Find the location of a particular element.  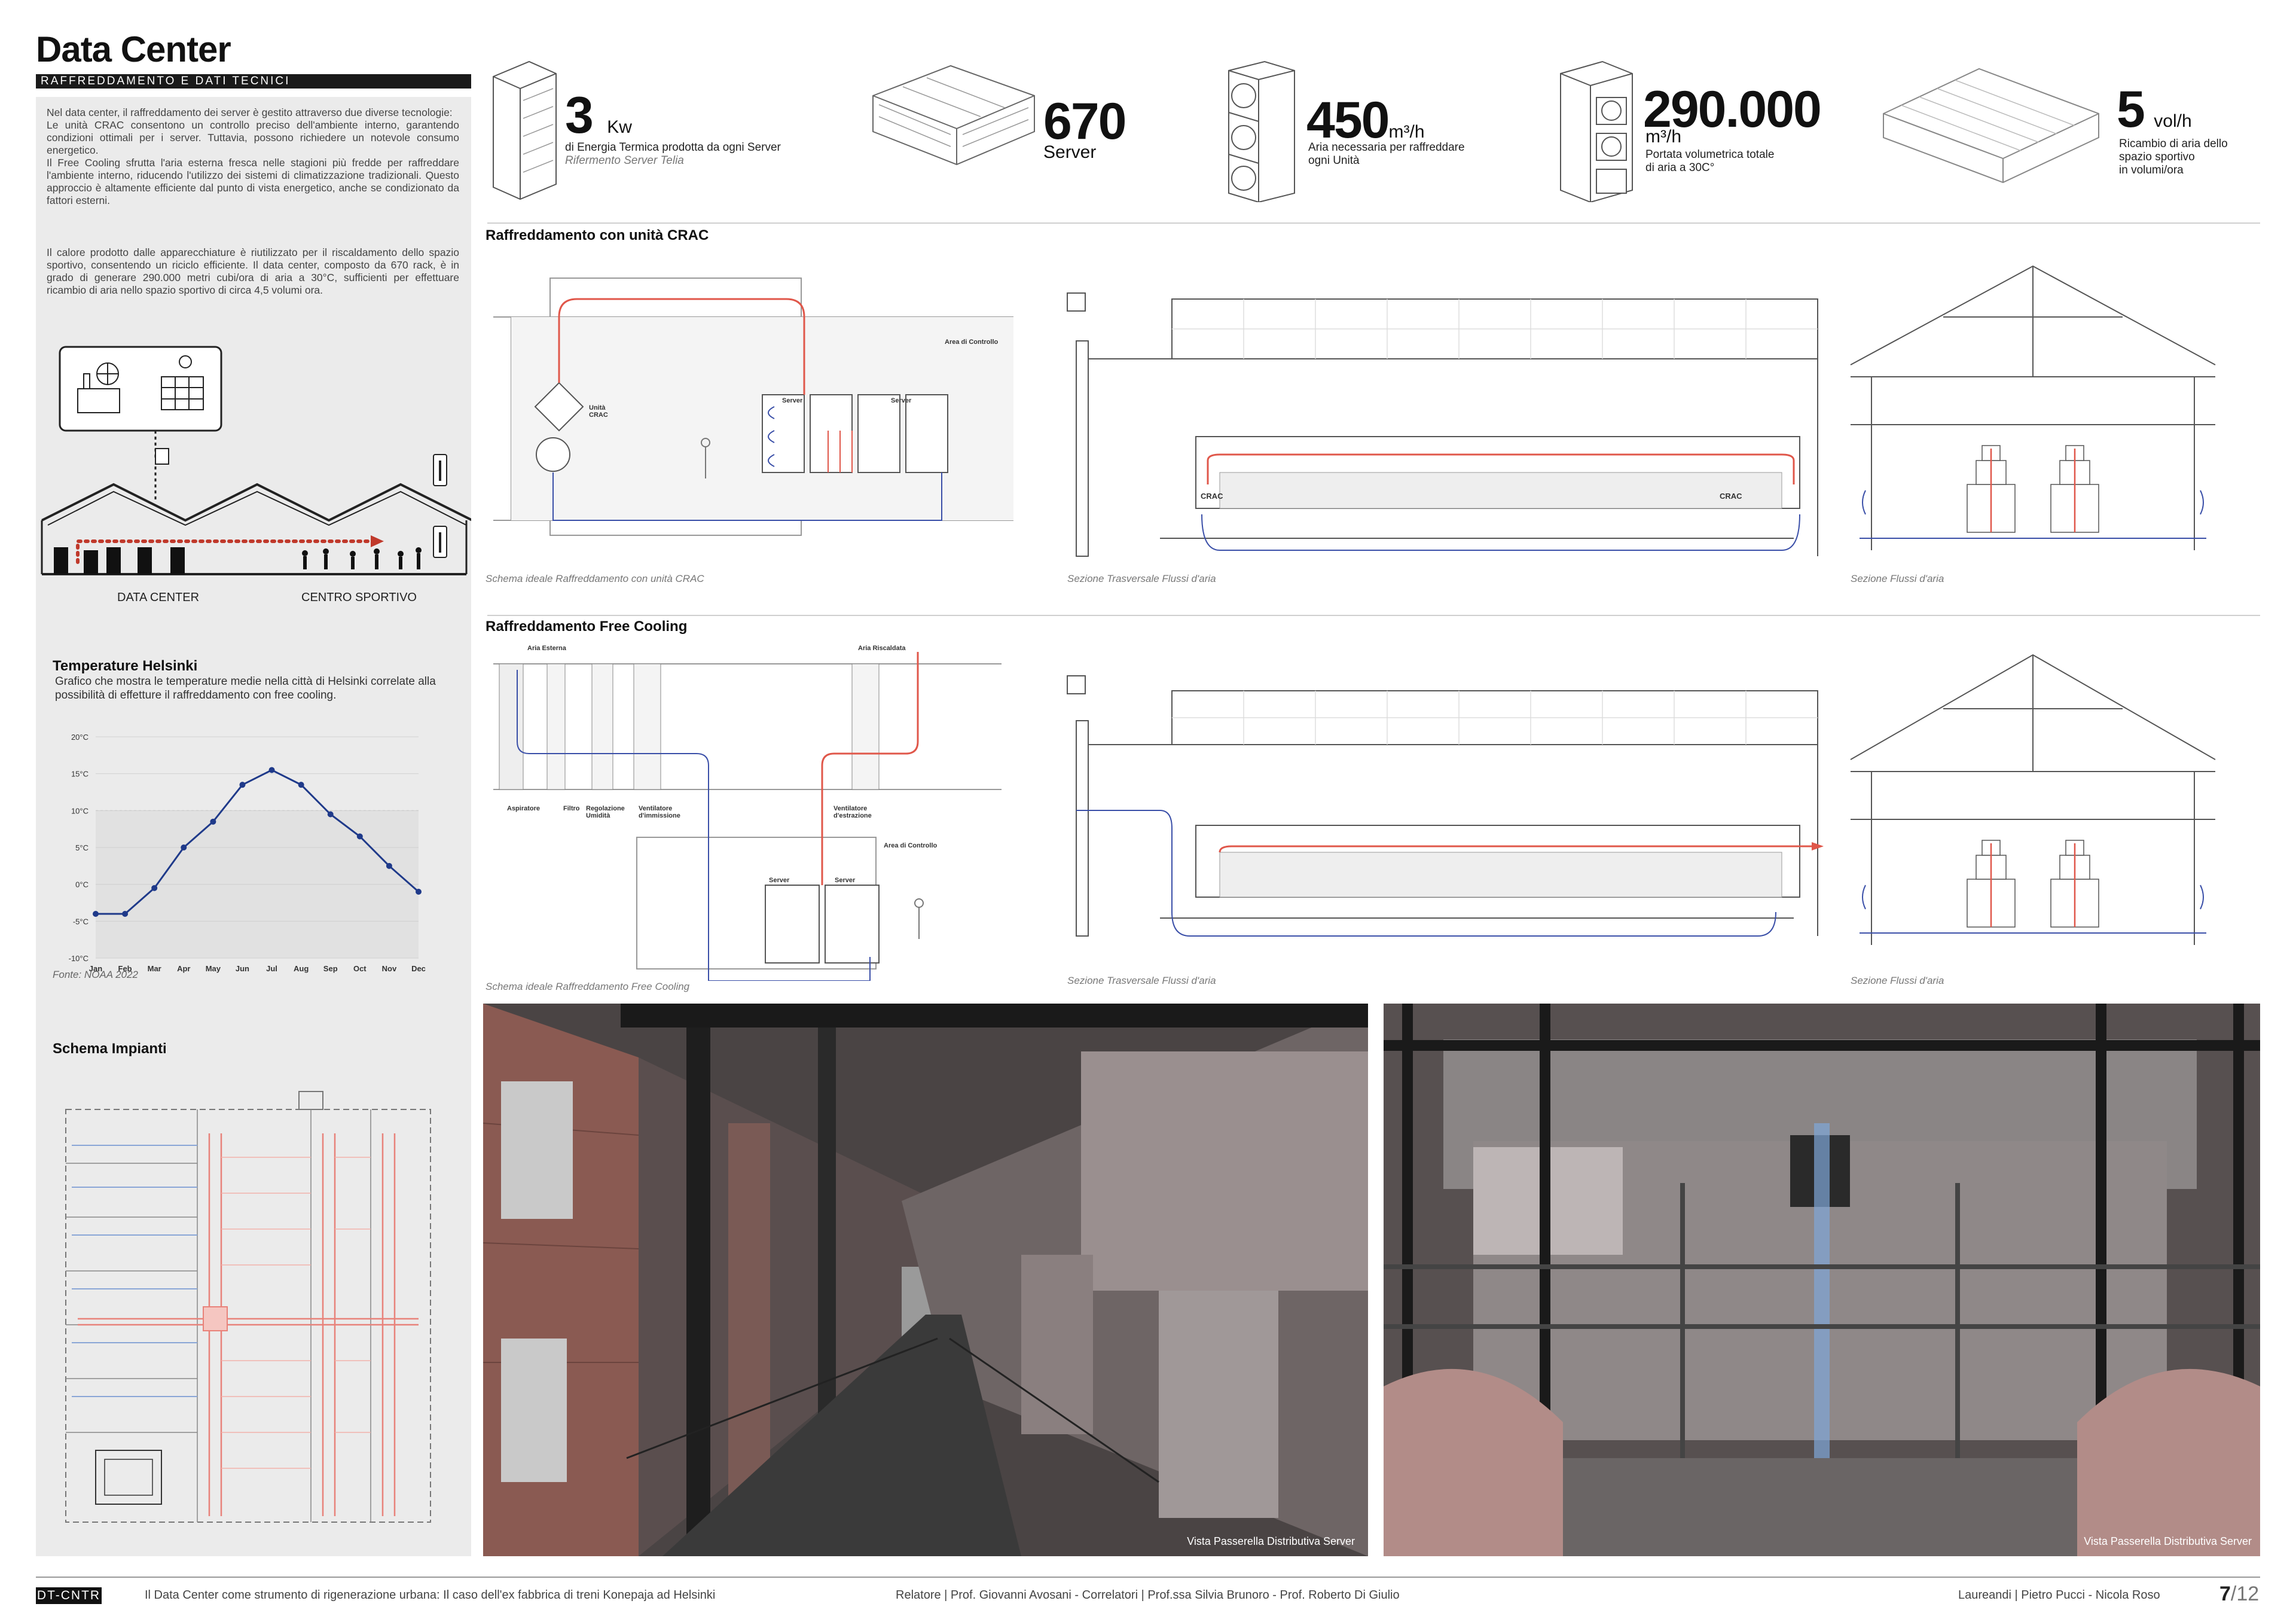

temperature-title: Temperature Helsinki is located at coordinates (125, 666).